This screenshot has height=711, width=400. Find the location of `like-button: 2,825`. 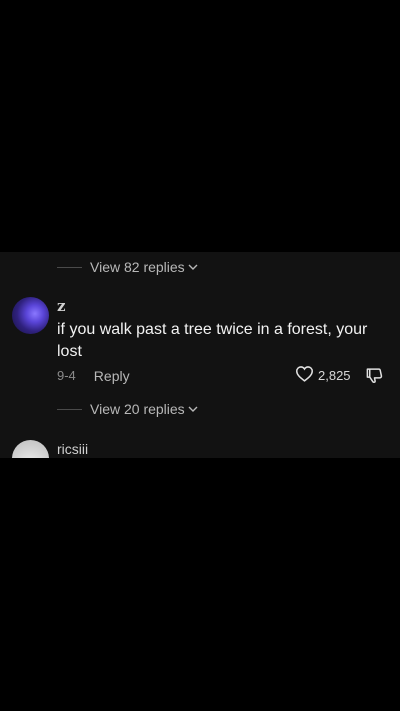

like-button: 2,825 is located at coordinates (323, 376).